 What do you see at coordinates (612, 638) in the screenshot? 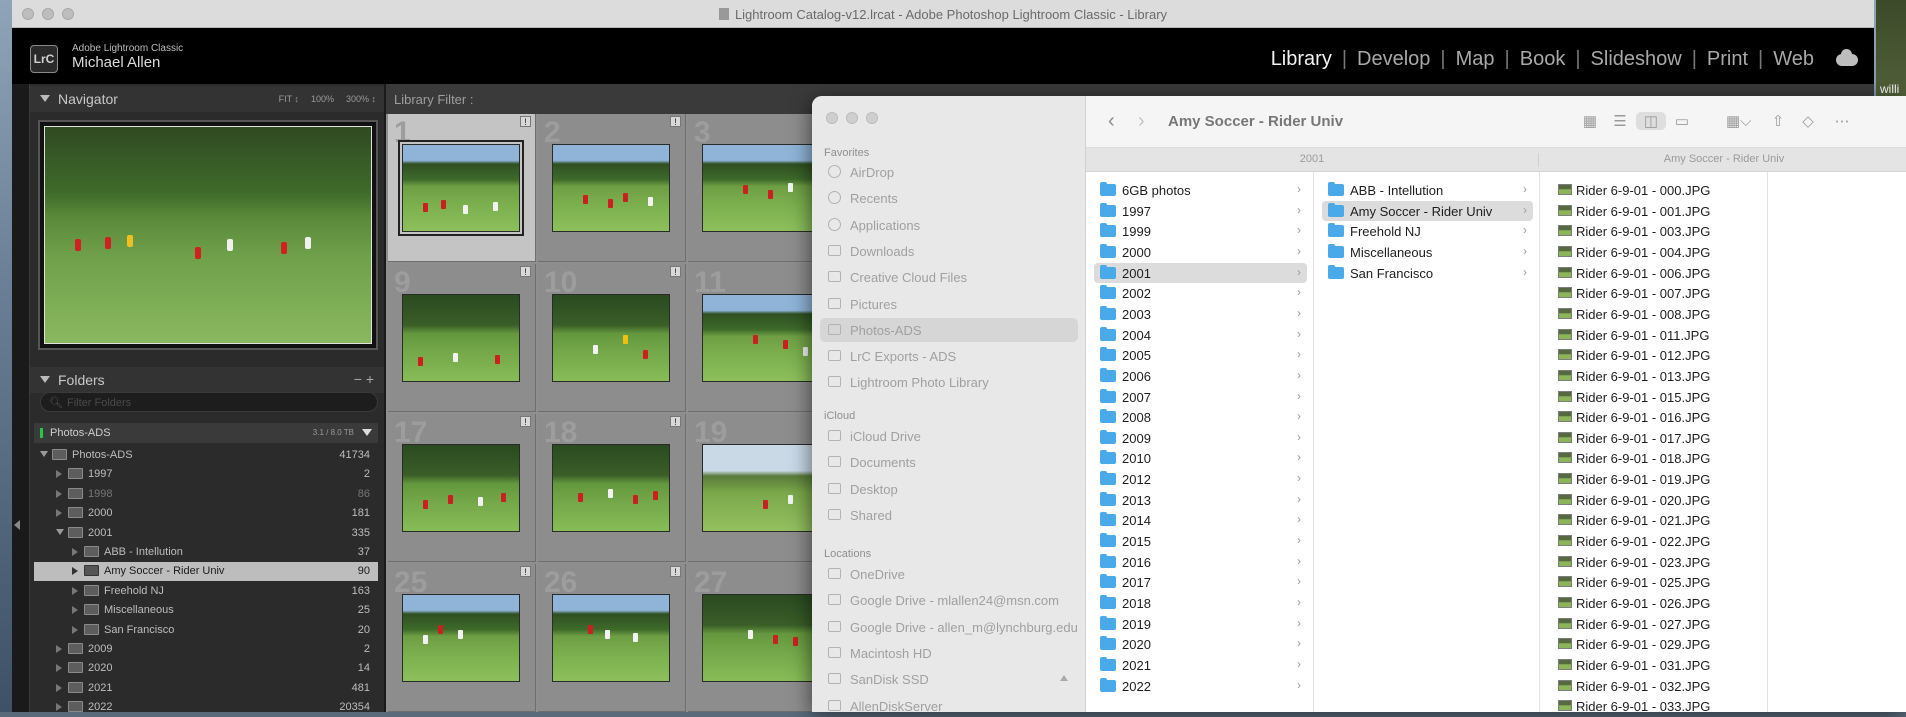
I see `grid-cell: 26!` at bounding box center [612, 638].